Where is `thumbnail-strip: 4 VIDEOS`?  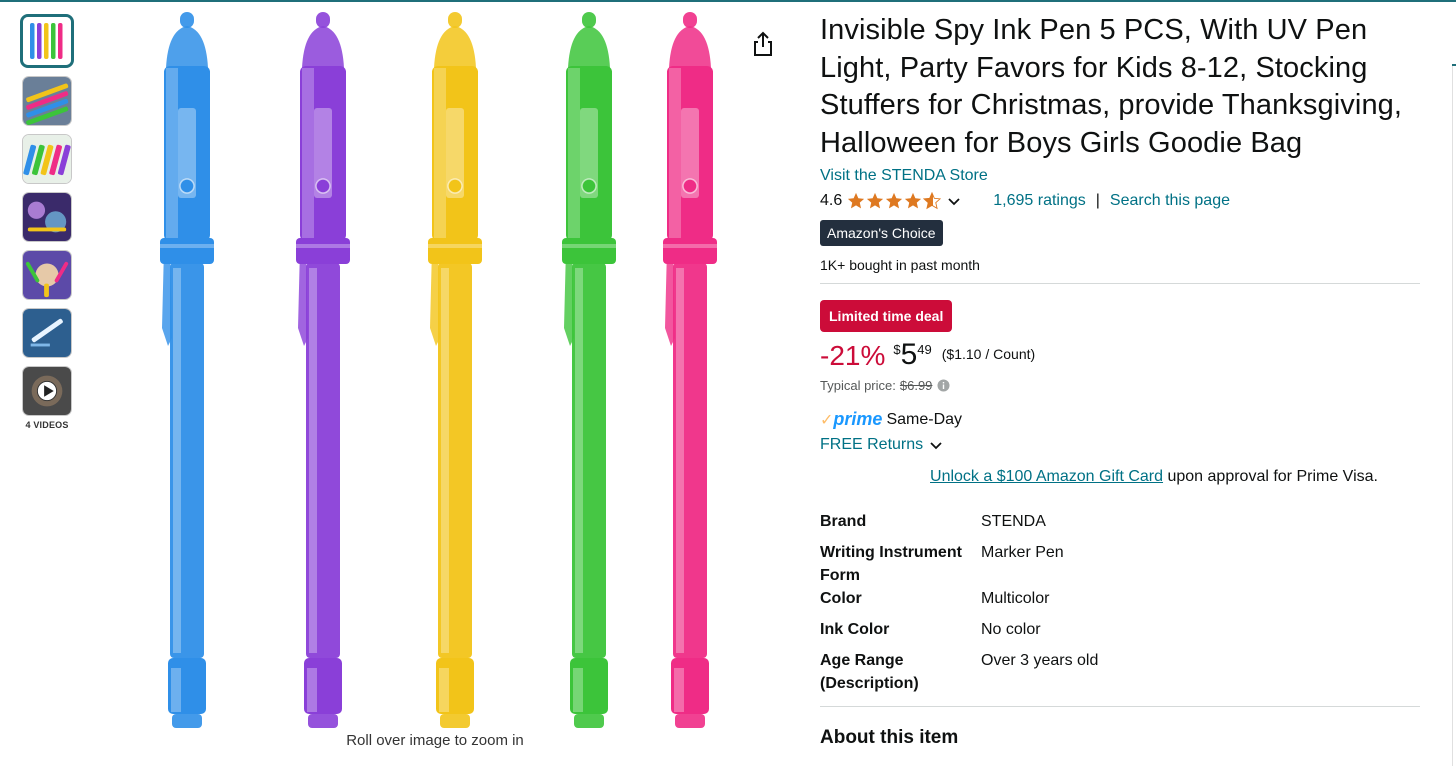
thumbnail-strip: 4 VIDEOS is located at coordinates (47, 222).